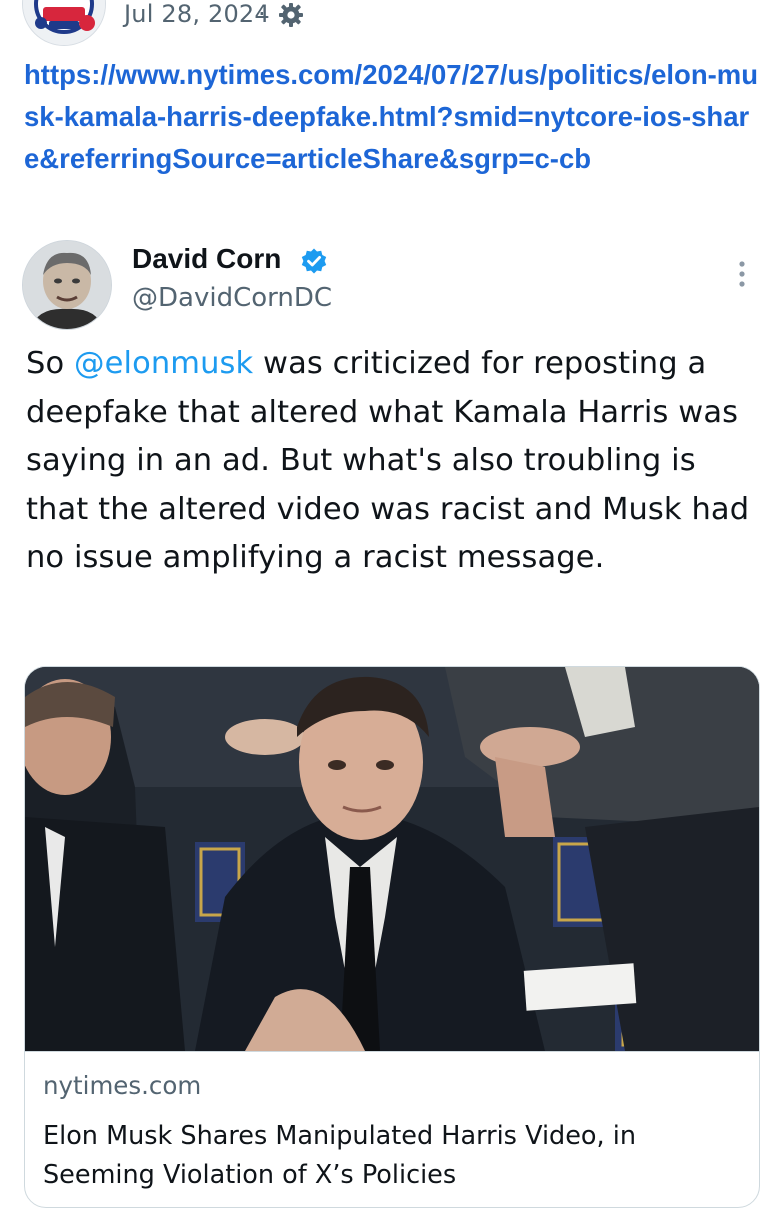 Image resolution: width=784 pixels, height=1208 pixels. Describe the element at coordinates (122, 1085) in the screenshot. I see `card-domain: nytimes.com` at that location.